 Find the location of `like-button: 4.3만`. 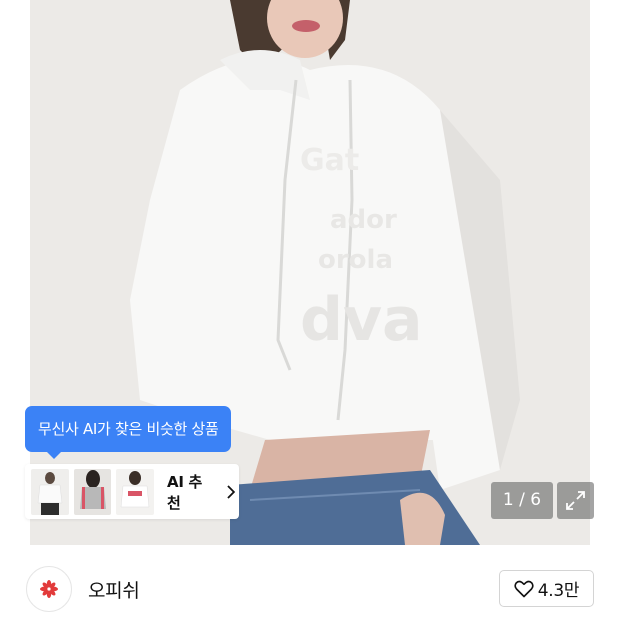

like-button: 4.3만 is located at coordinates (546, 588).